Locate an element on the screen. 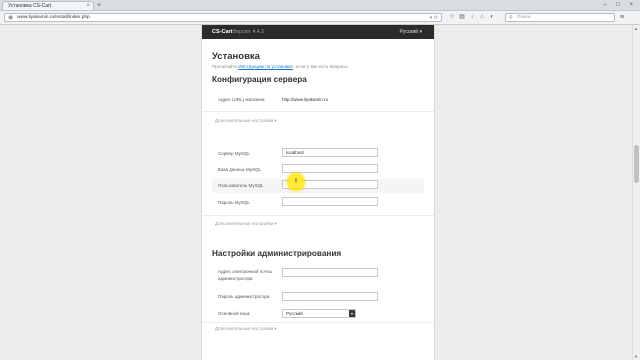 Image resolution: width=640 pixels, height=360 pixels. admin-password-label: Пароль администратора is located at coordinates (244, 296).